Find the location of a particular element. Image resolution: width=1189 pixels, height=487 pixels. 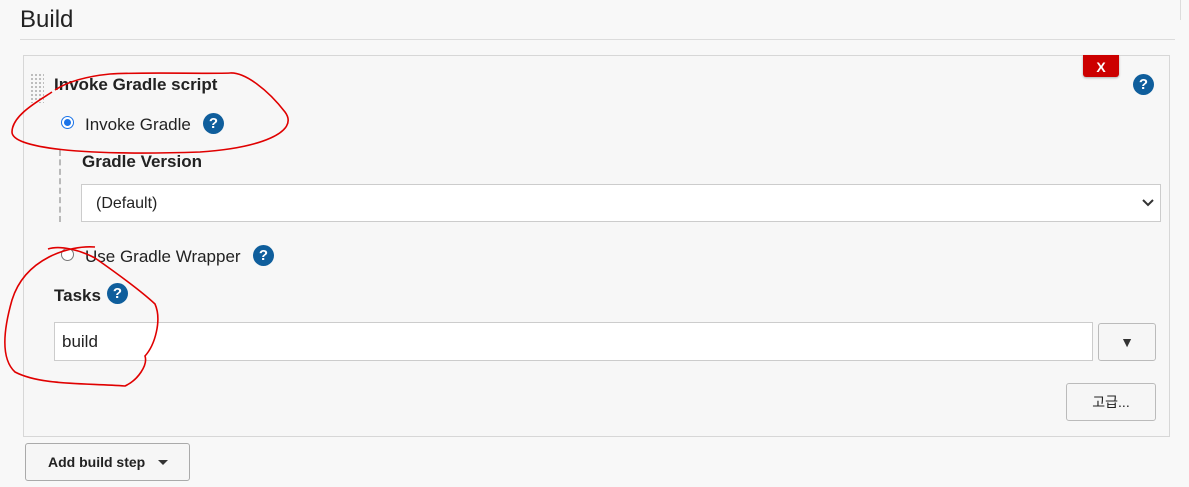

section-title: Build is located at coordinates (47, 19).